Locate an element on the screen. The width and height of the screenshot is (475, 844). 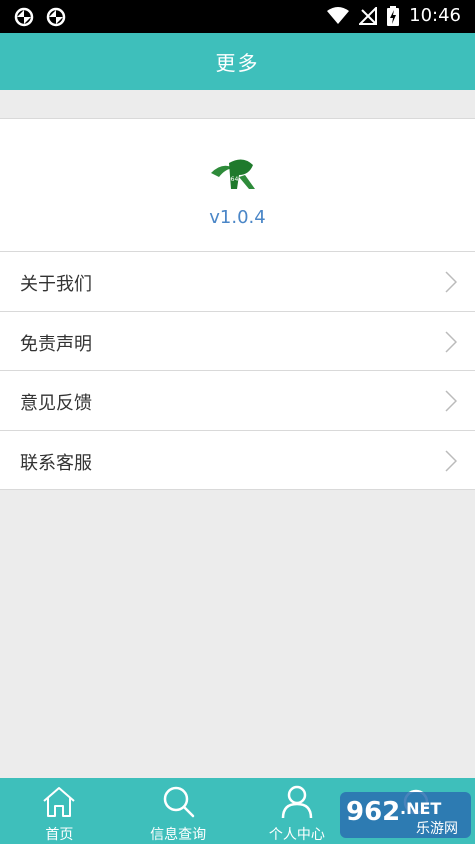
app-logo: 1964 is located at coordinates (233, 174).